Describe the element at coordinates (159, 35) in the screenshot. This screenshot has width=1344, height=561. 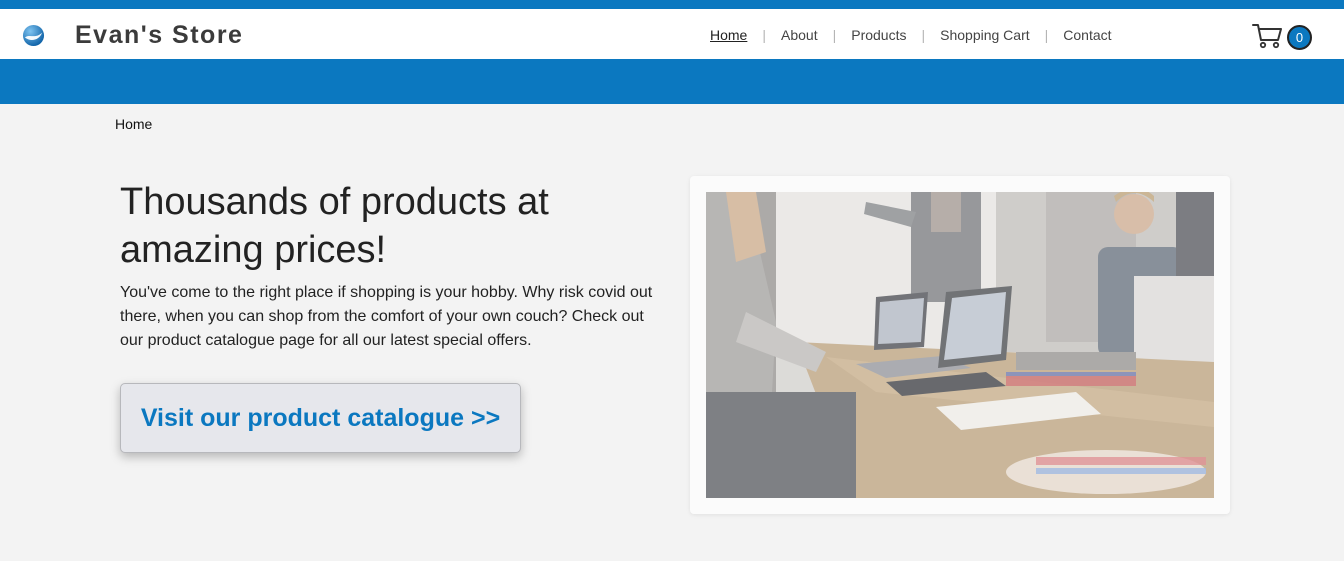
I see `store-brand-name: Evan's Store` at that location.